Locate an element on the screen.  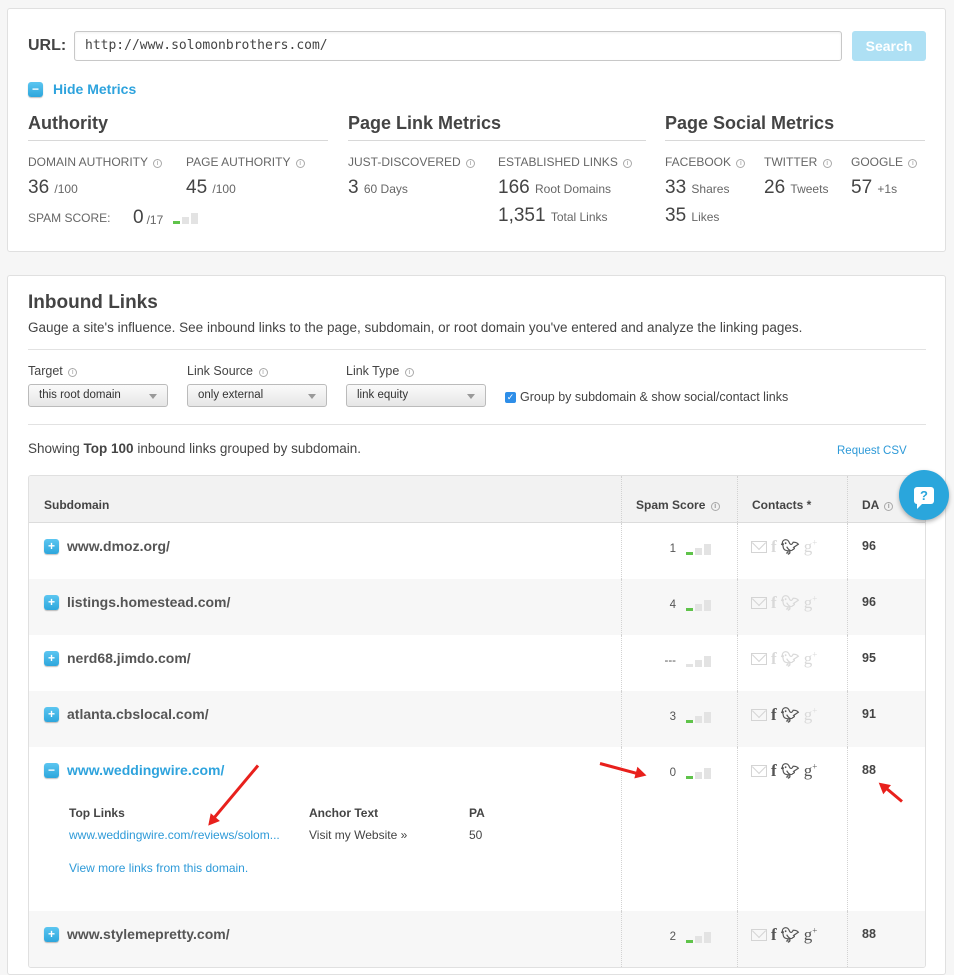
col-da: DA i is located at coordinates (878, 505).